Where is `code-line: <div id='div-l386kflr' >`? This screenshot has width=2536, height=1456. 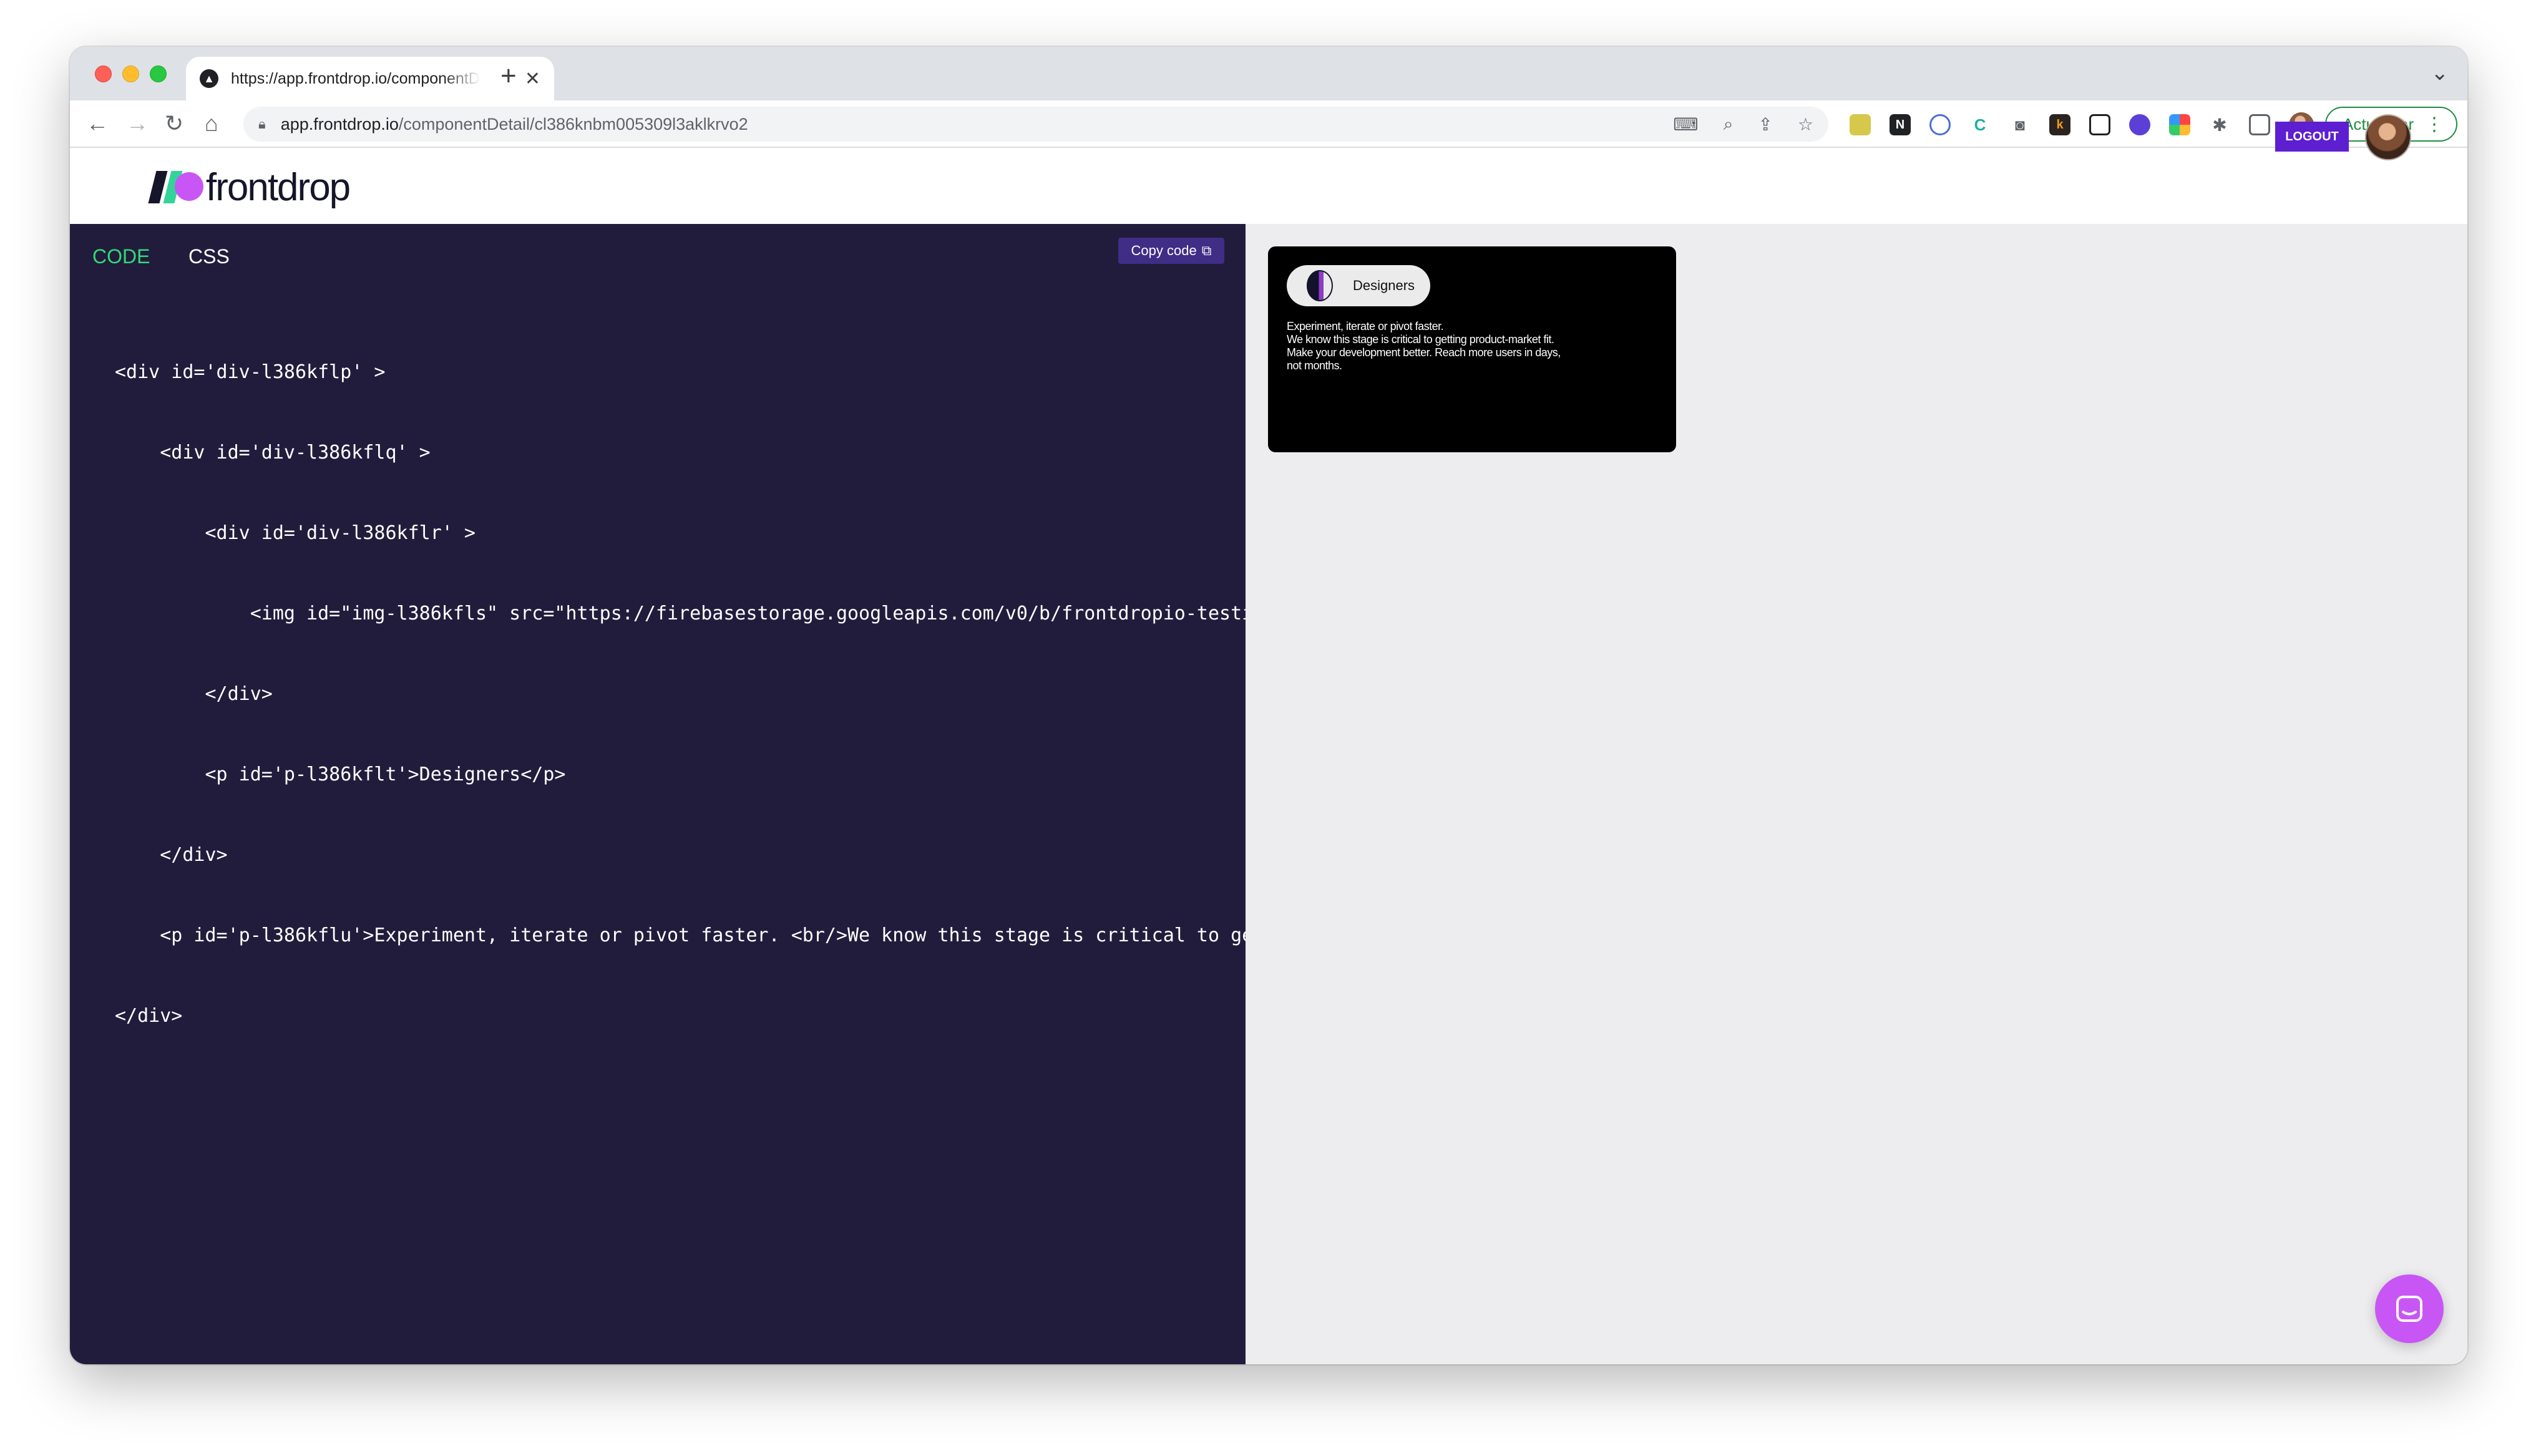
code-line: <div id='div-l386kflr' > is located at coordinates (295, 533).